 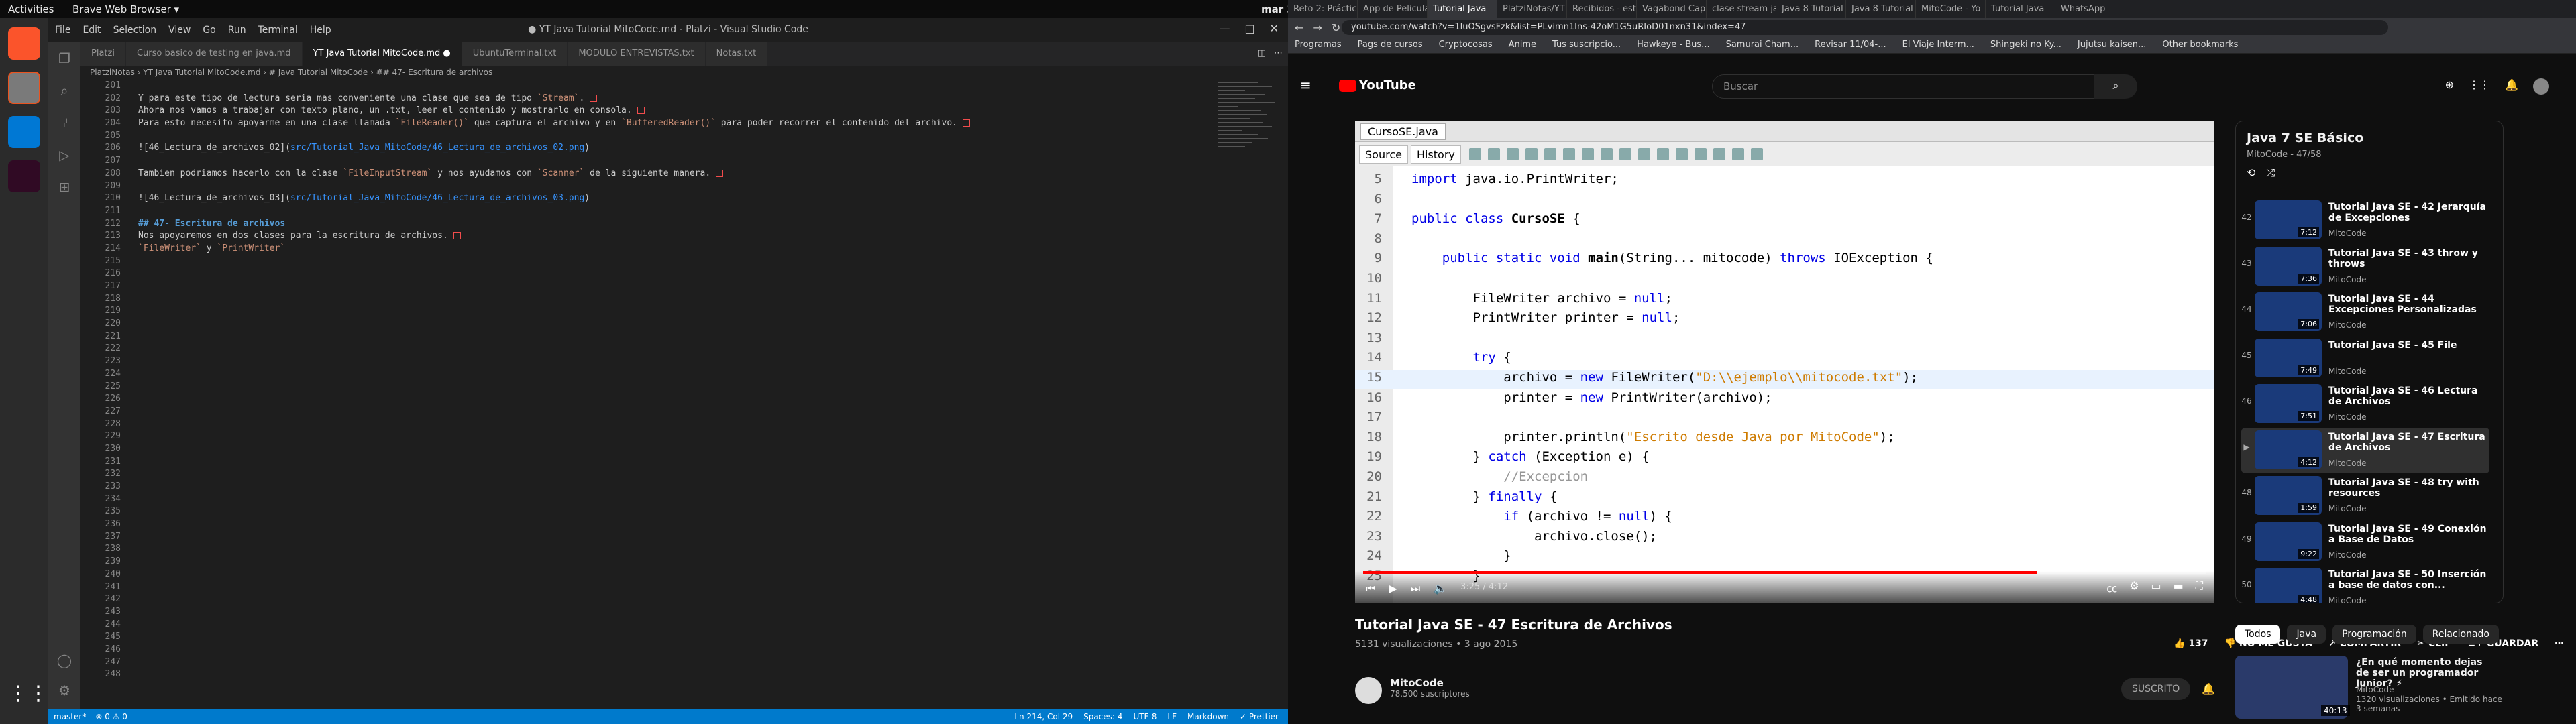 I want to click on prettier-status: ✓ Prettier, so click(x=1259, y=717).